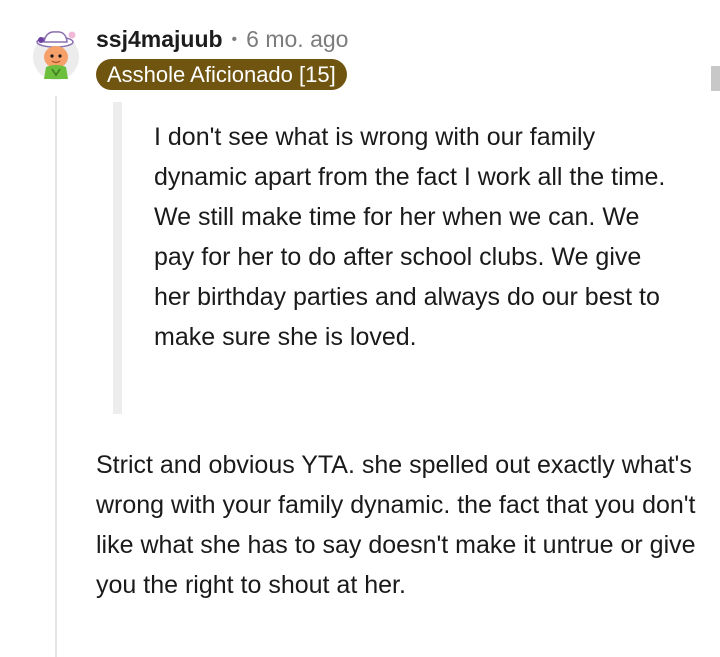  I want to click on comment-thread-line, so click(56, 376).